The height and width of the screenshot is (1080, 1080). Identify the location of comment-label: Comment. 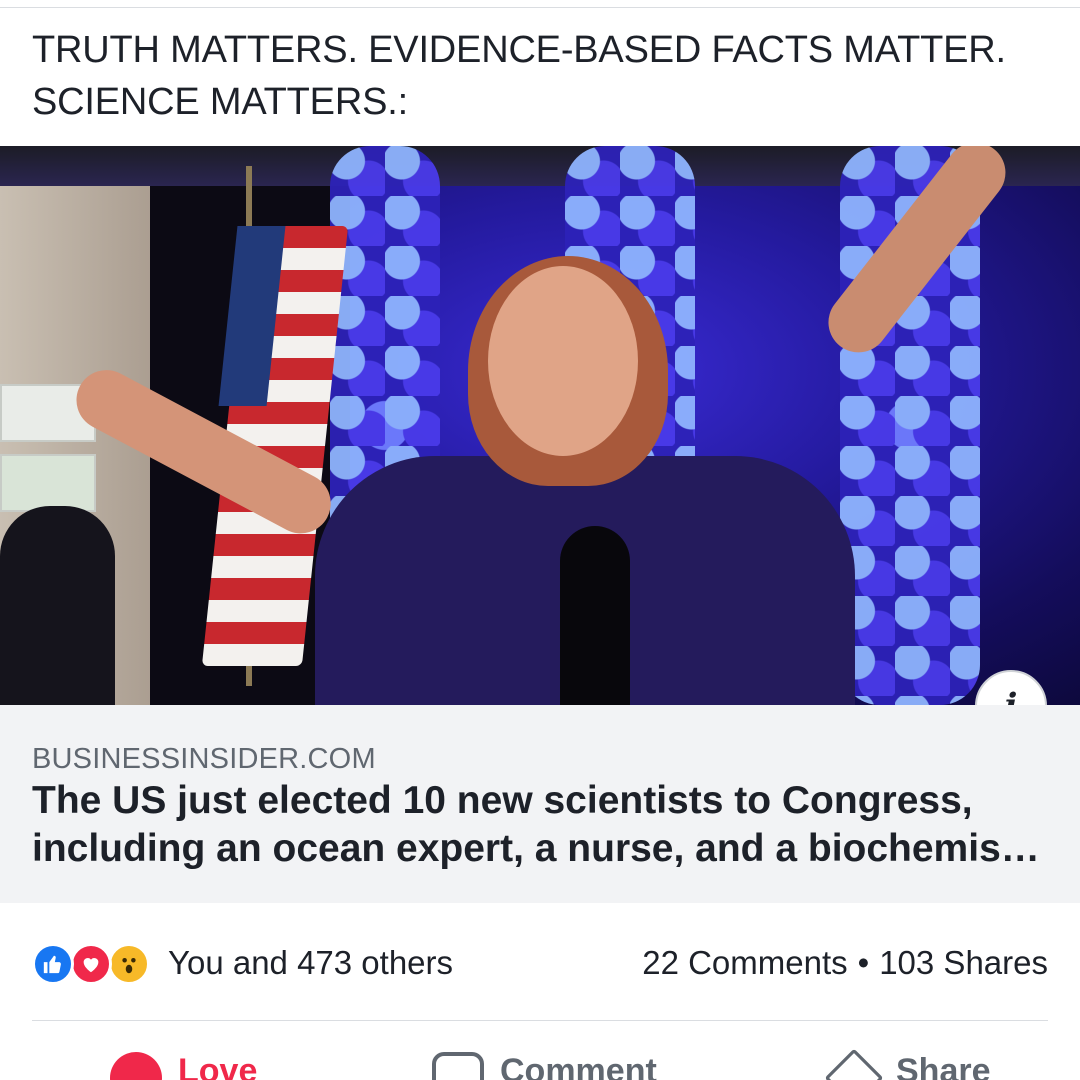
(578, 1066).